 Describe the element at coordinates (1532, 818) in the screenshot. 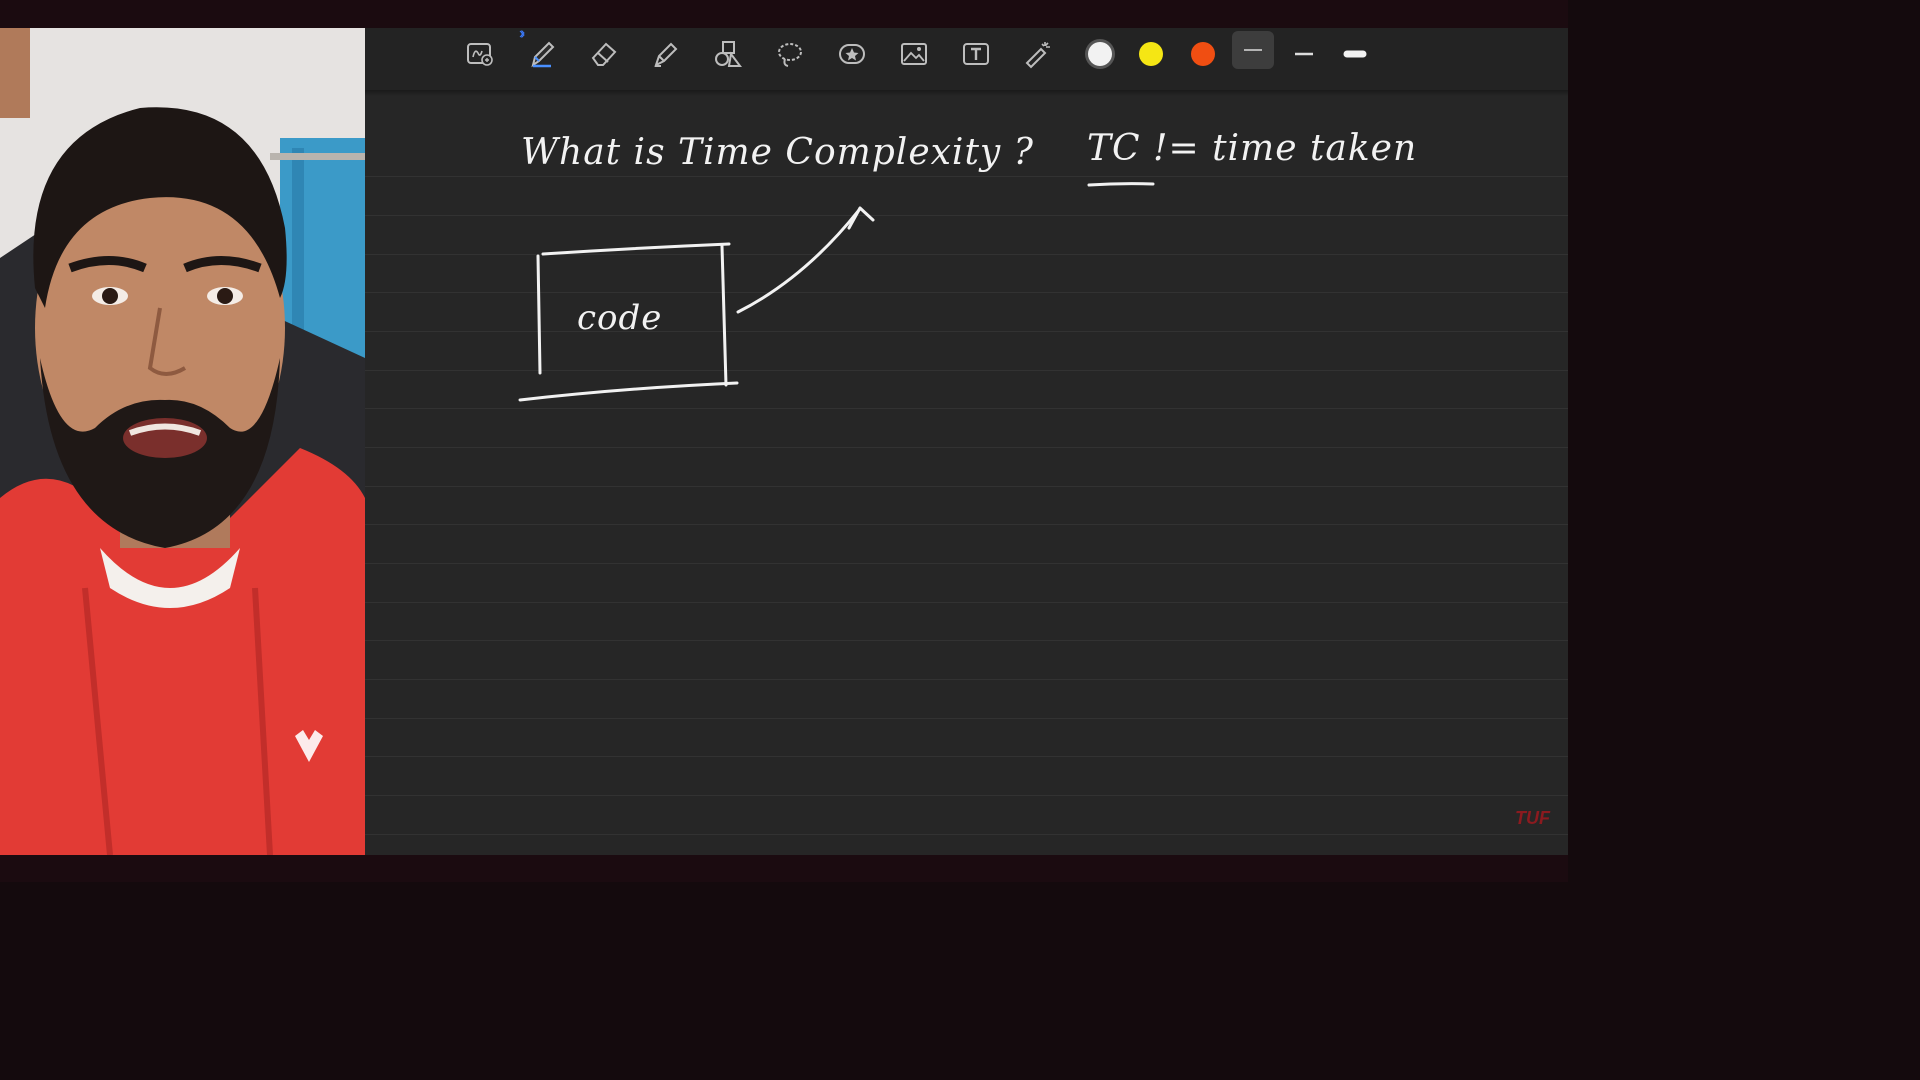

I see `channel-watermark: TUF` at that location.